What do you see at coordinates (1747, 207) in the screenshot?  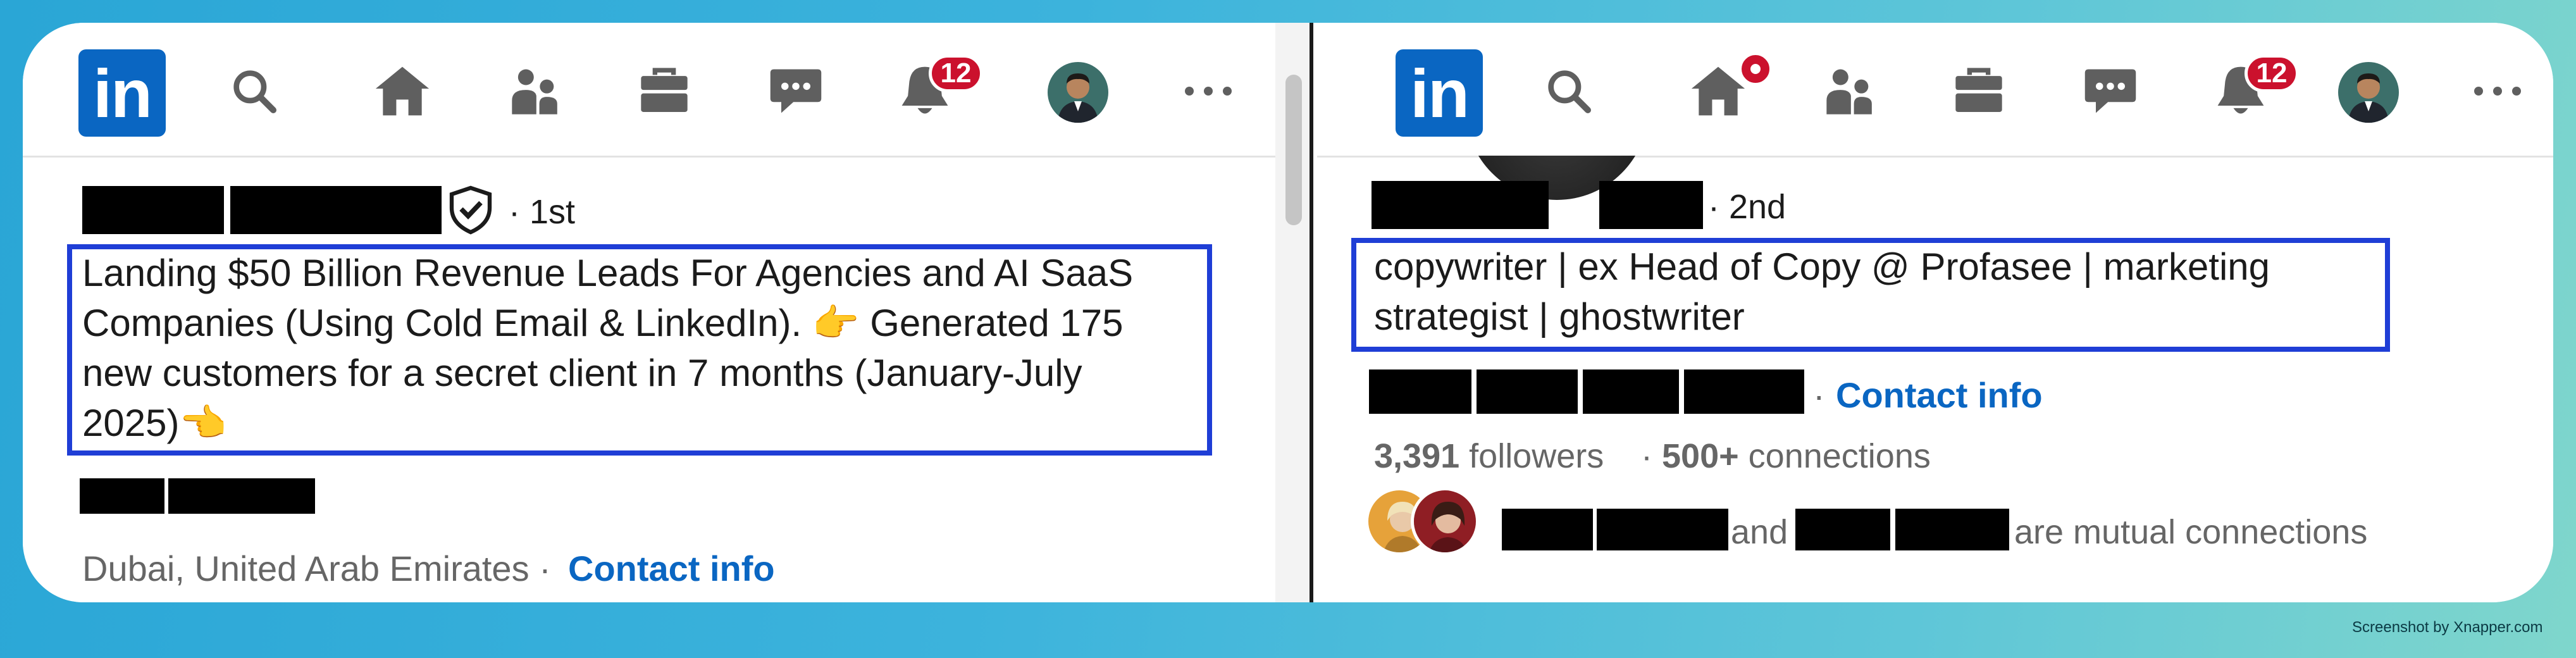 I see `connection-degree: · 2nd` at bounding box center [1747, 207].